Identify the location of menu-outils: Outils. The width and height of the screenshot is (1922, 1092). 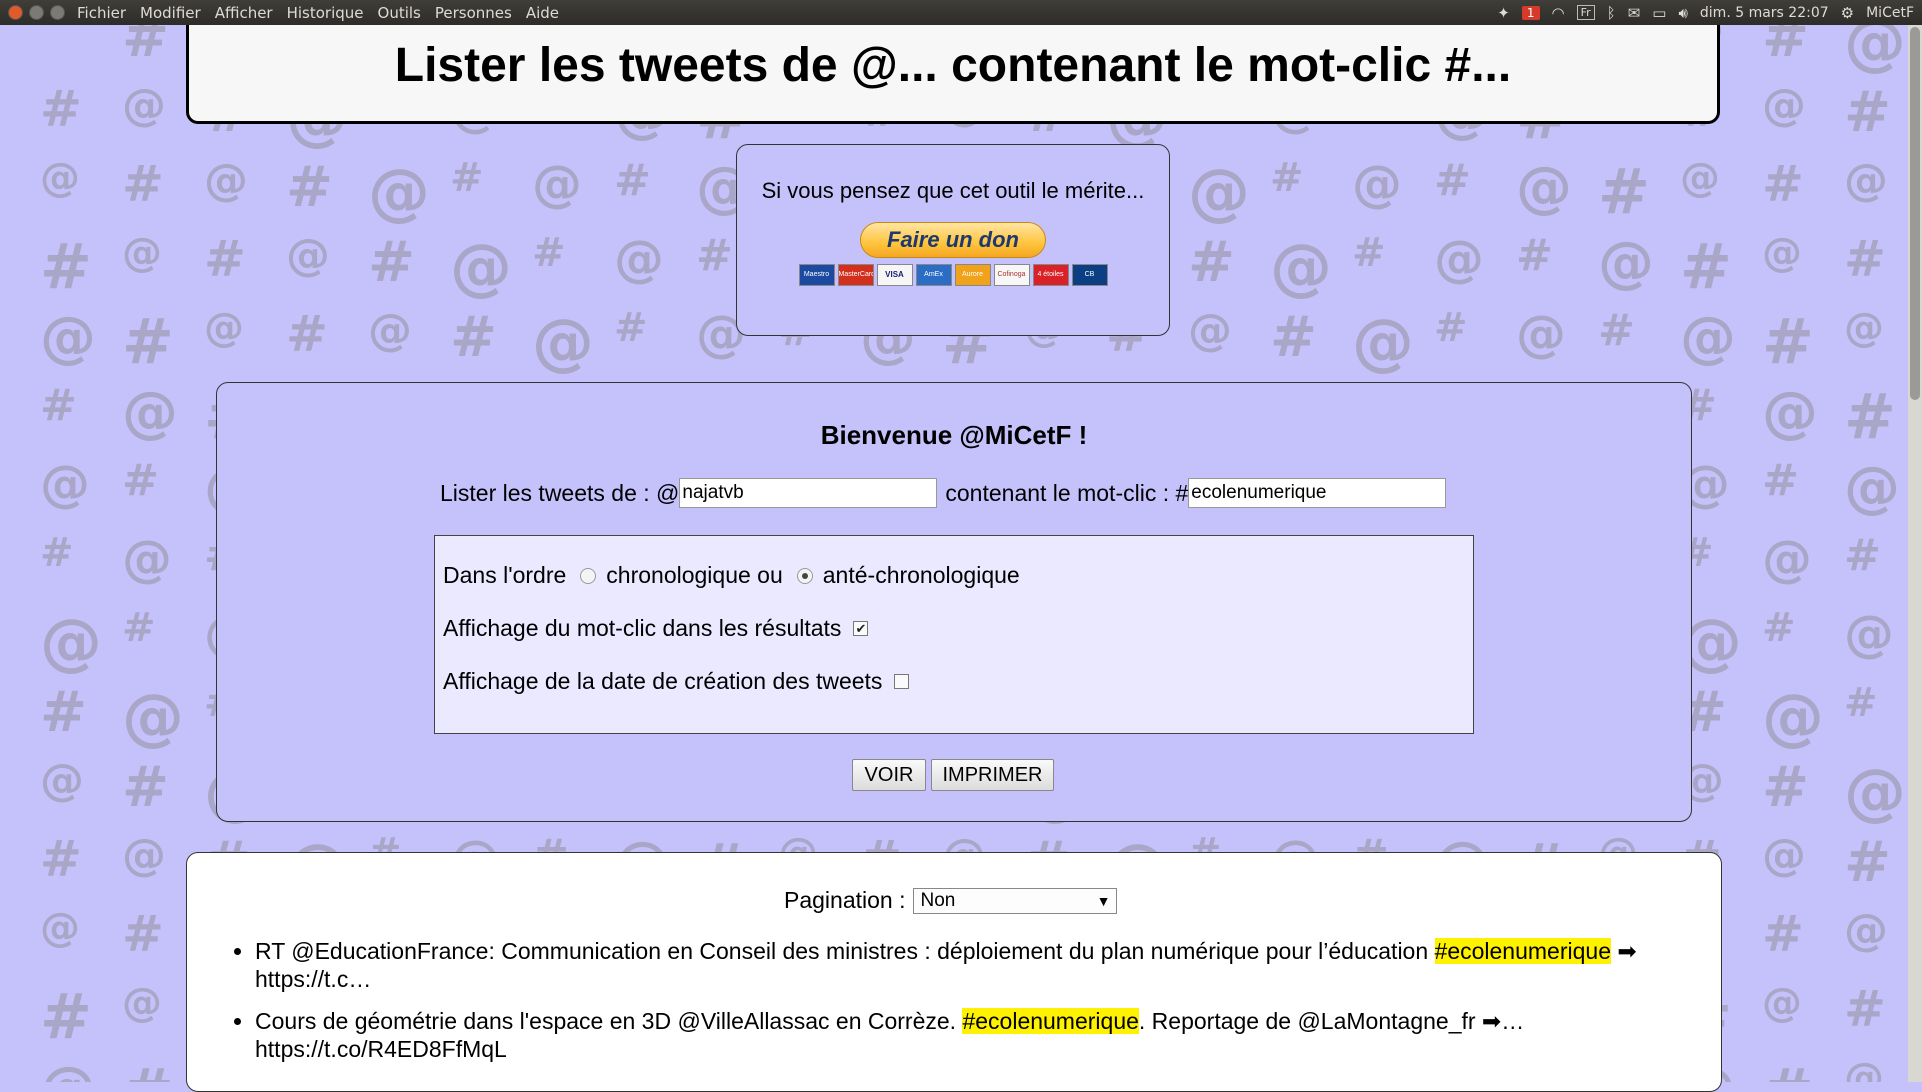
(399, 13).